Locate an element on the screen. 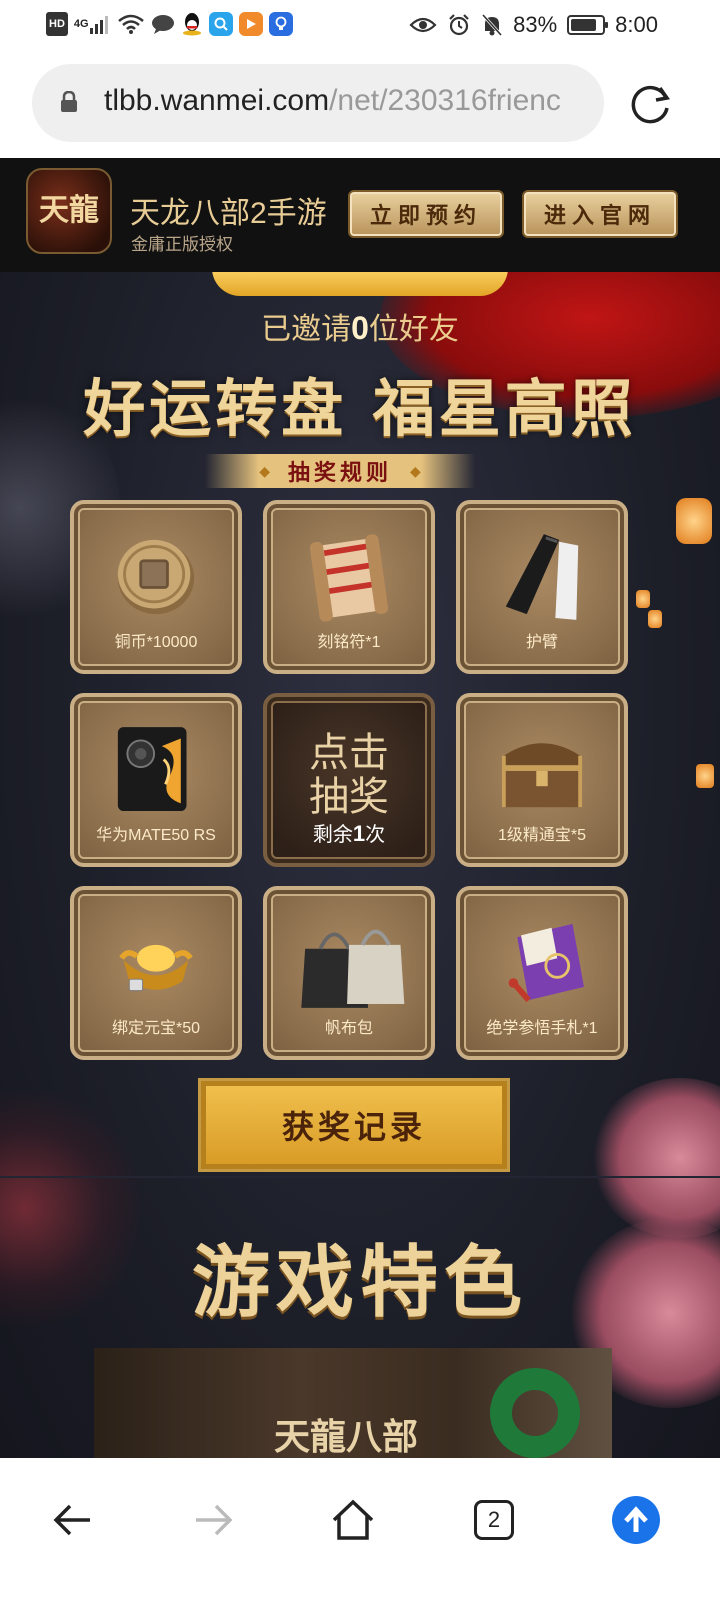  bulb-app-icon is located at coordinates (280, 24).